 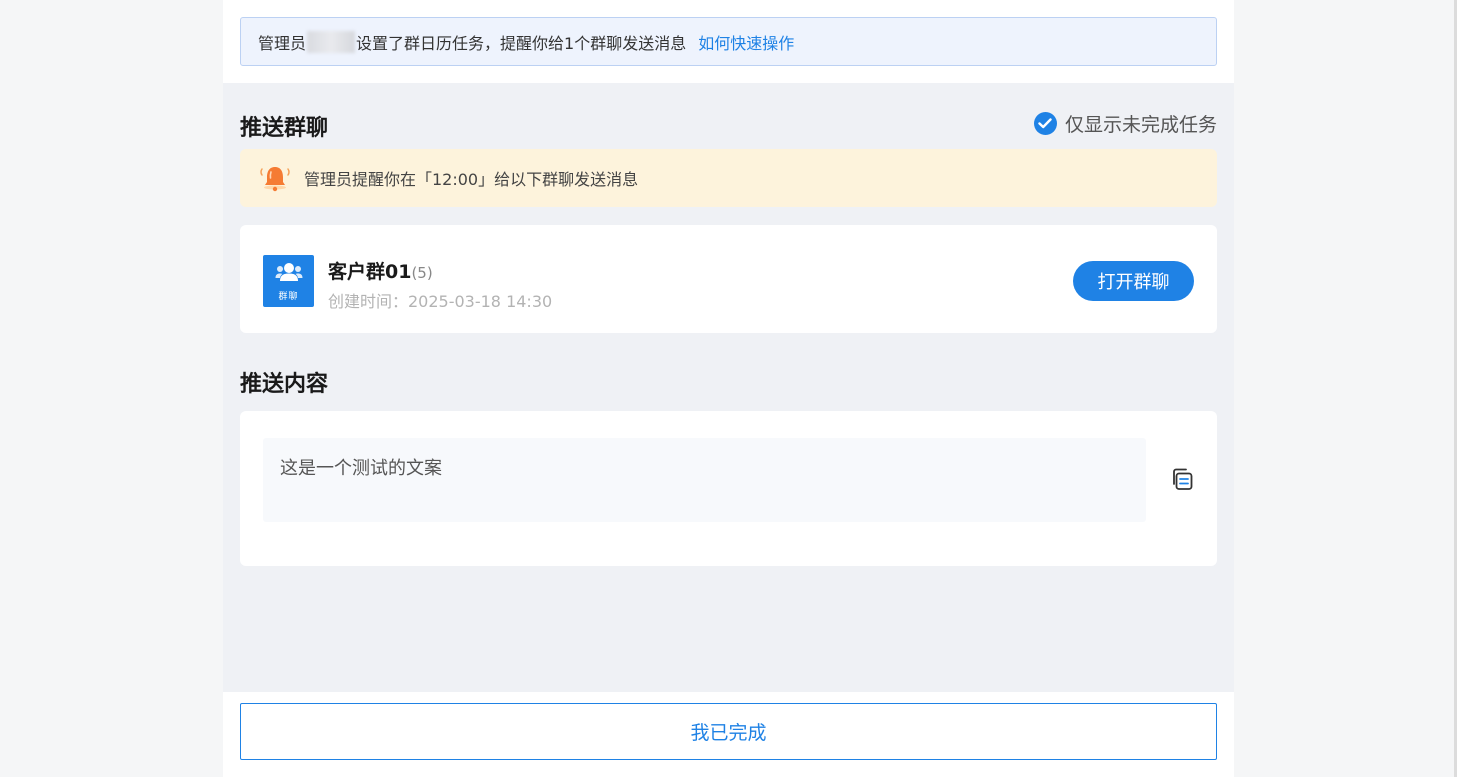 What do you see at coordinates (284, 384) in the screenshot?
I see `push-content-title: 推送内容` at bounding box center [284, 384].